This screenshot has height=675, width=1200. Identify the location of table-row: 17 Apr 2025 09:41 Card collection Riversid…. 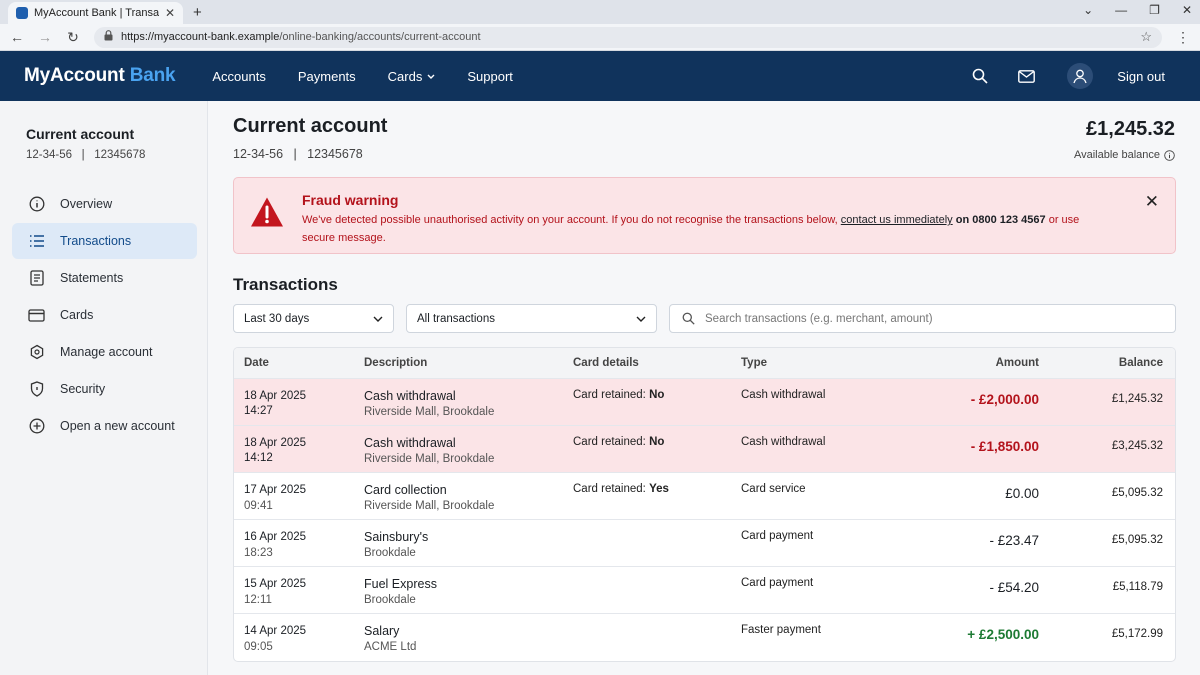
(704, 496).